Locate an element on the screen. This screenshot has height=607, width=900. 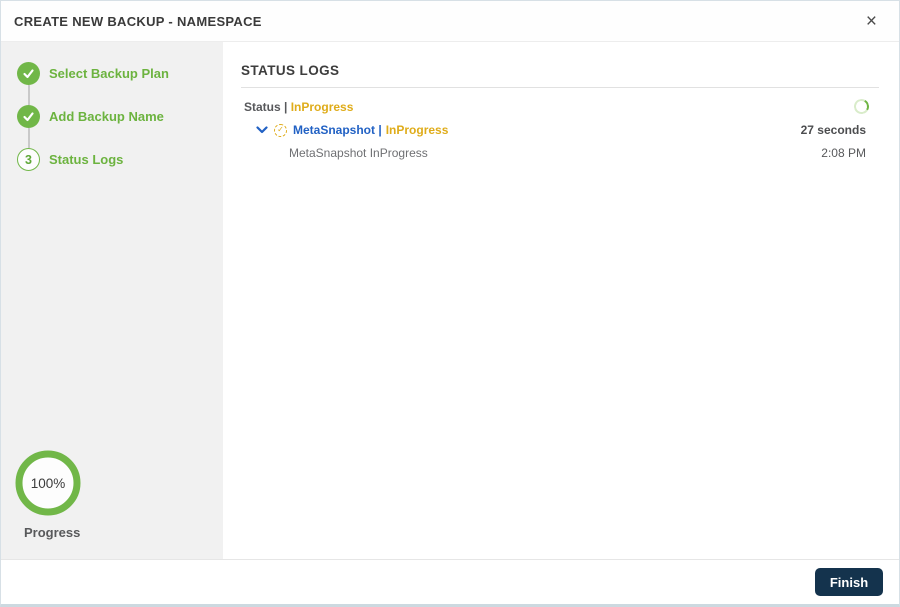
log-detail-time: 2:08 PM is located at coordinates (843, 153).